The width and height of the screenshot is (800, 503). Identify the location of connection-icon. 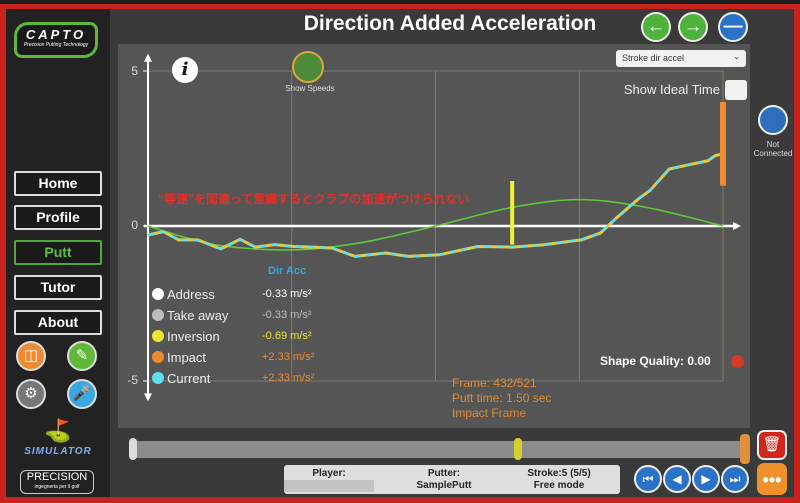
(773, 120).